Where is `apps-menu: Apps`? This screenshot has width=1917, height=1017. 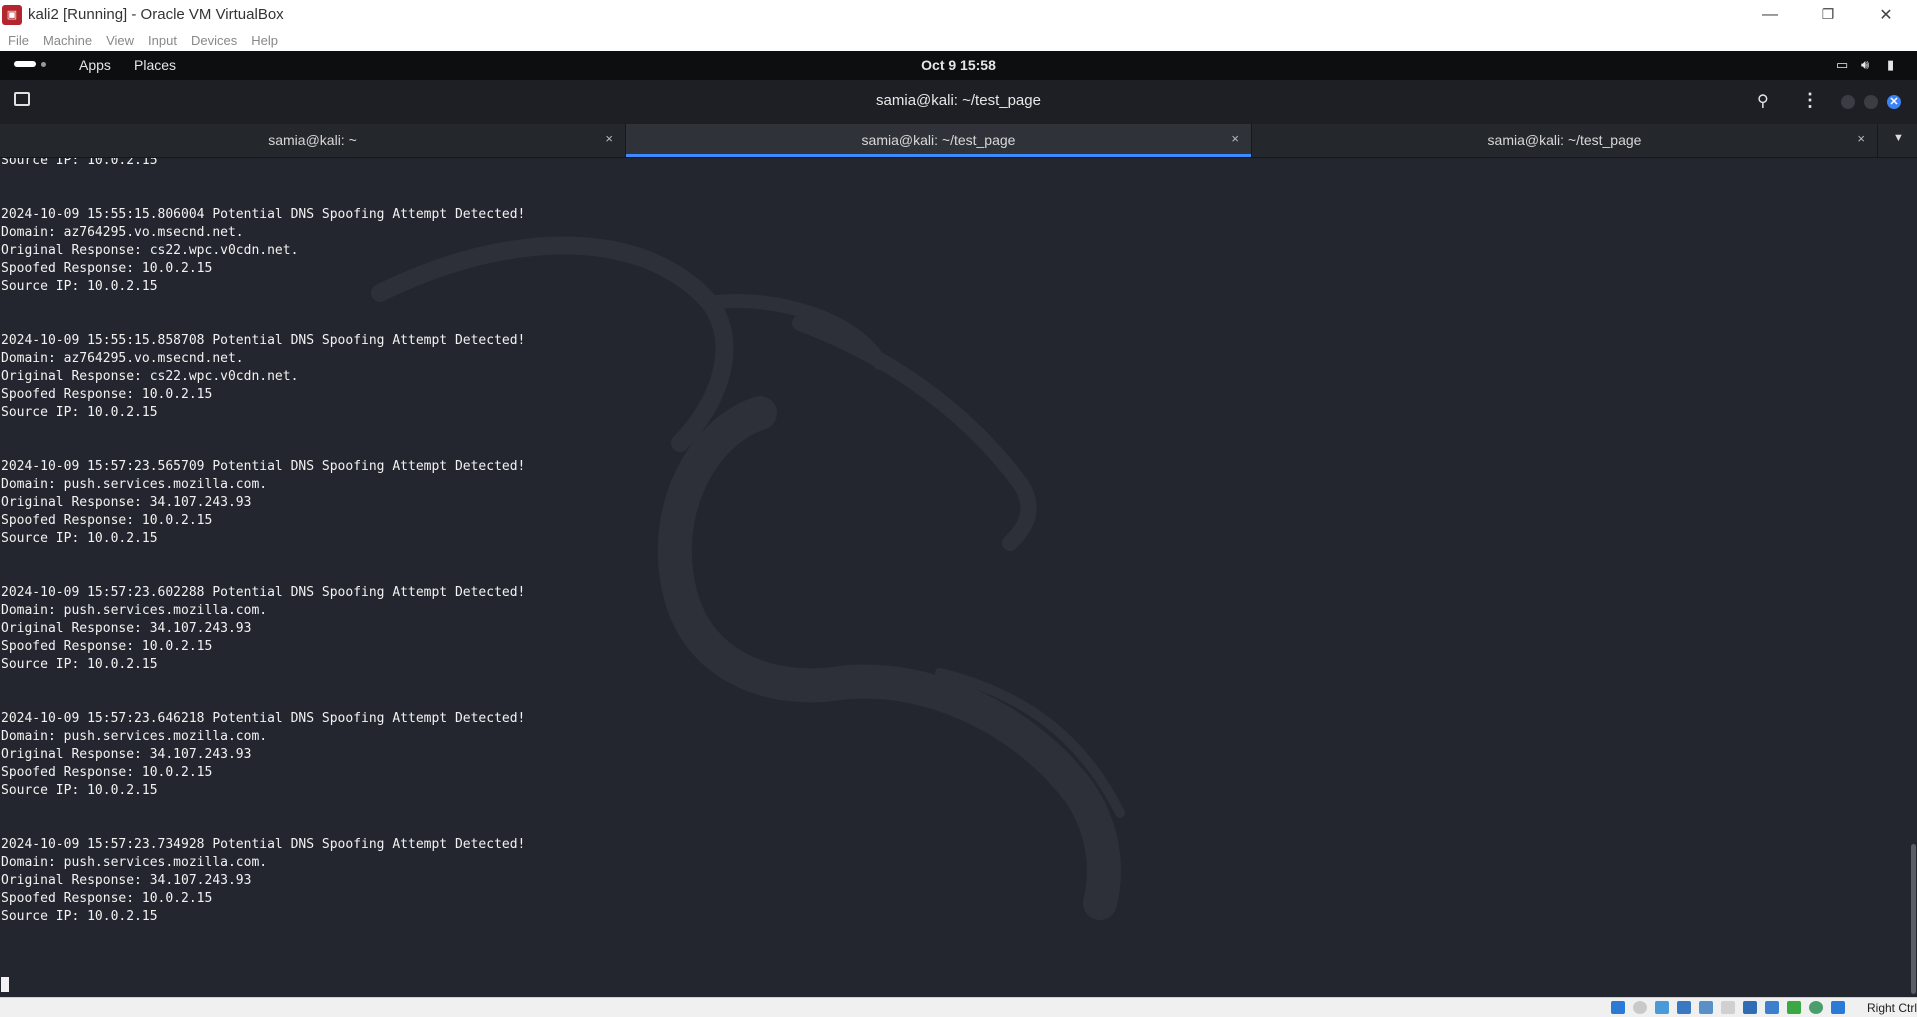
apps-menu: Apps is located at coordinates (95, 65).